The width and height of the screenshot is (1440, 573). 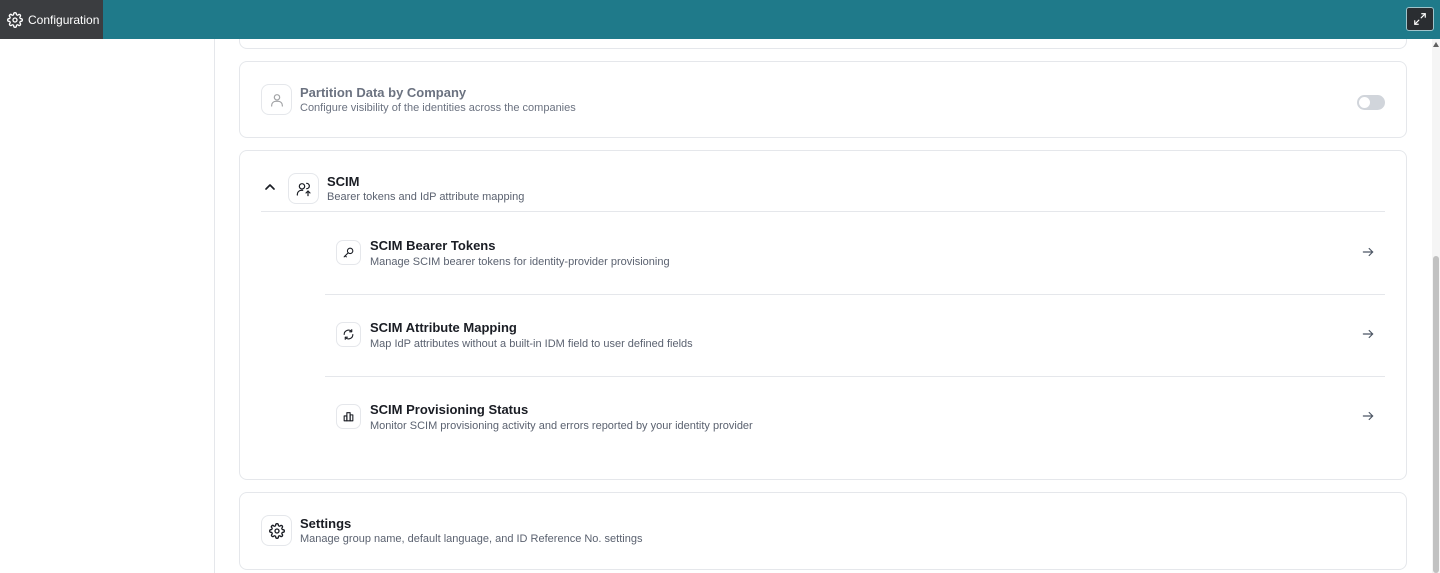 I want to click on previous-card, so click(x=823, y=44).